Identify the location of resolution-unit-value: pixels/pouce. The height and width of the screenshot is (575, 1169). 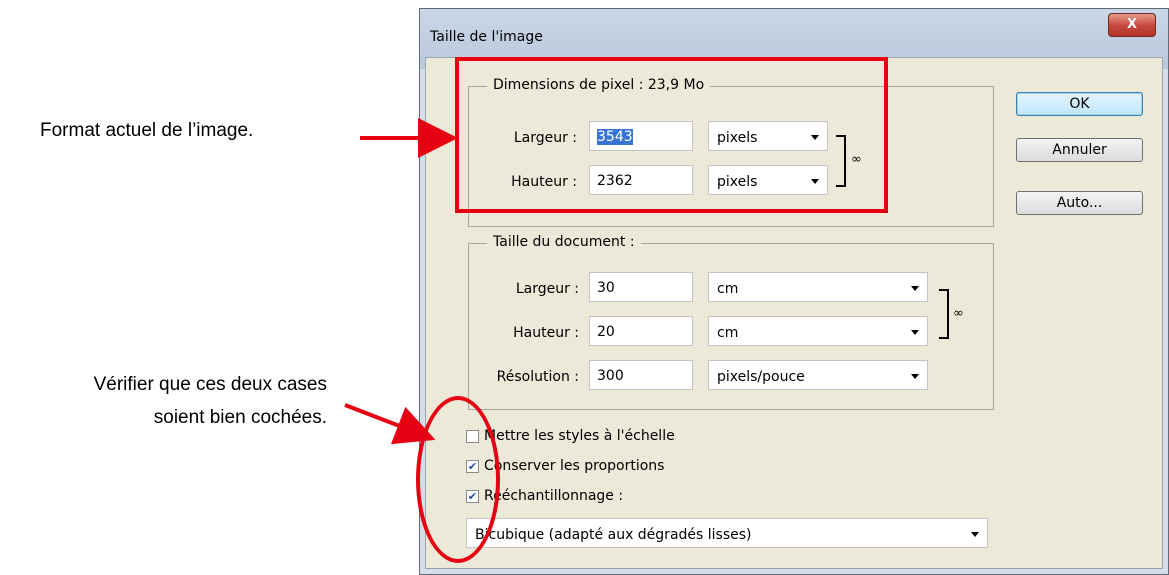
(761, 377).